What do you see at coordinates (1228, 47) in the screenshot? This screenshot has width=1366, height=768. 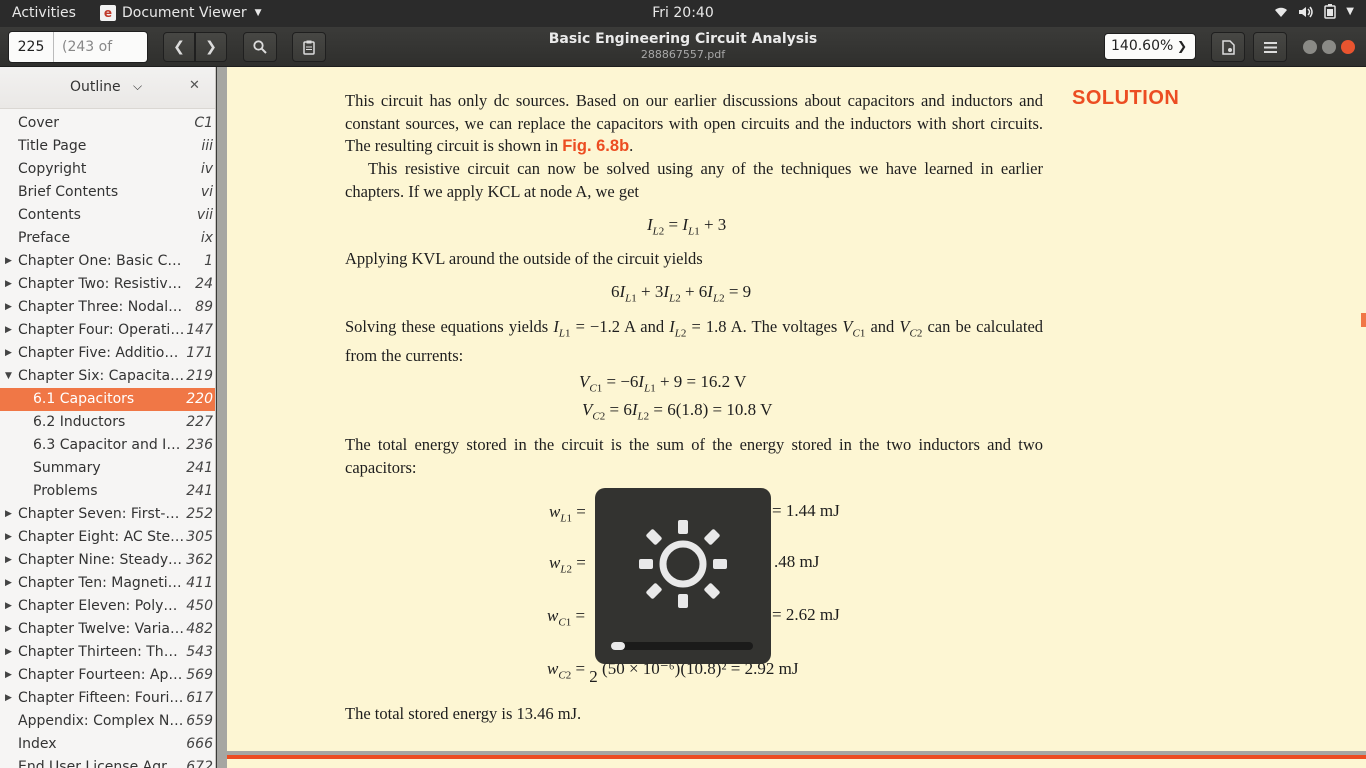 I see `document-properties-button` at bounding box center [1228, 47].